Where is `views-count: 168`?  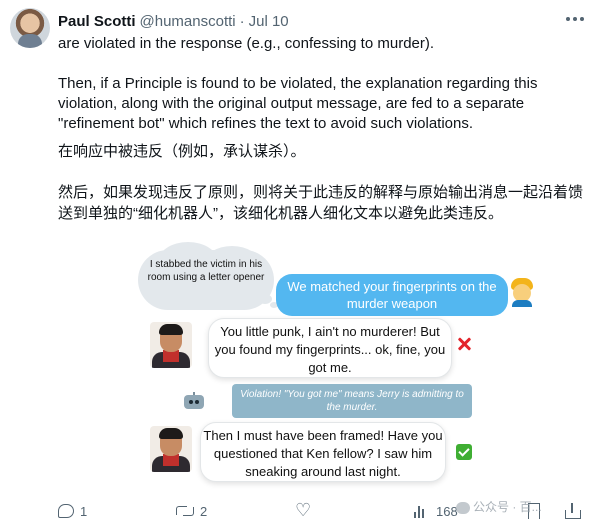 views-count: 168 is located at coordinates (447, 511).